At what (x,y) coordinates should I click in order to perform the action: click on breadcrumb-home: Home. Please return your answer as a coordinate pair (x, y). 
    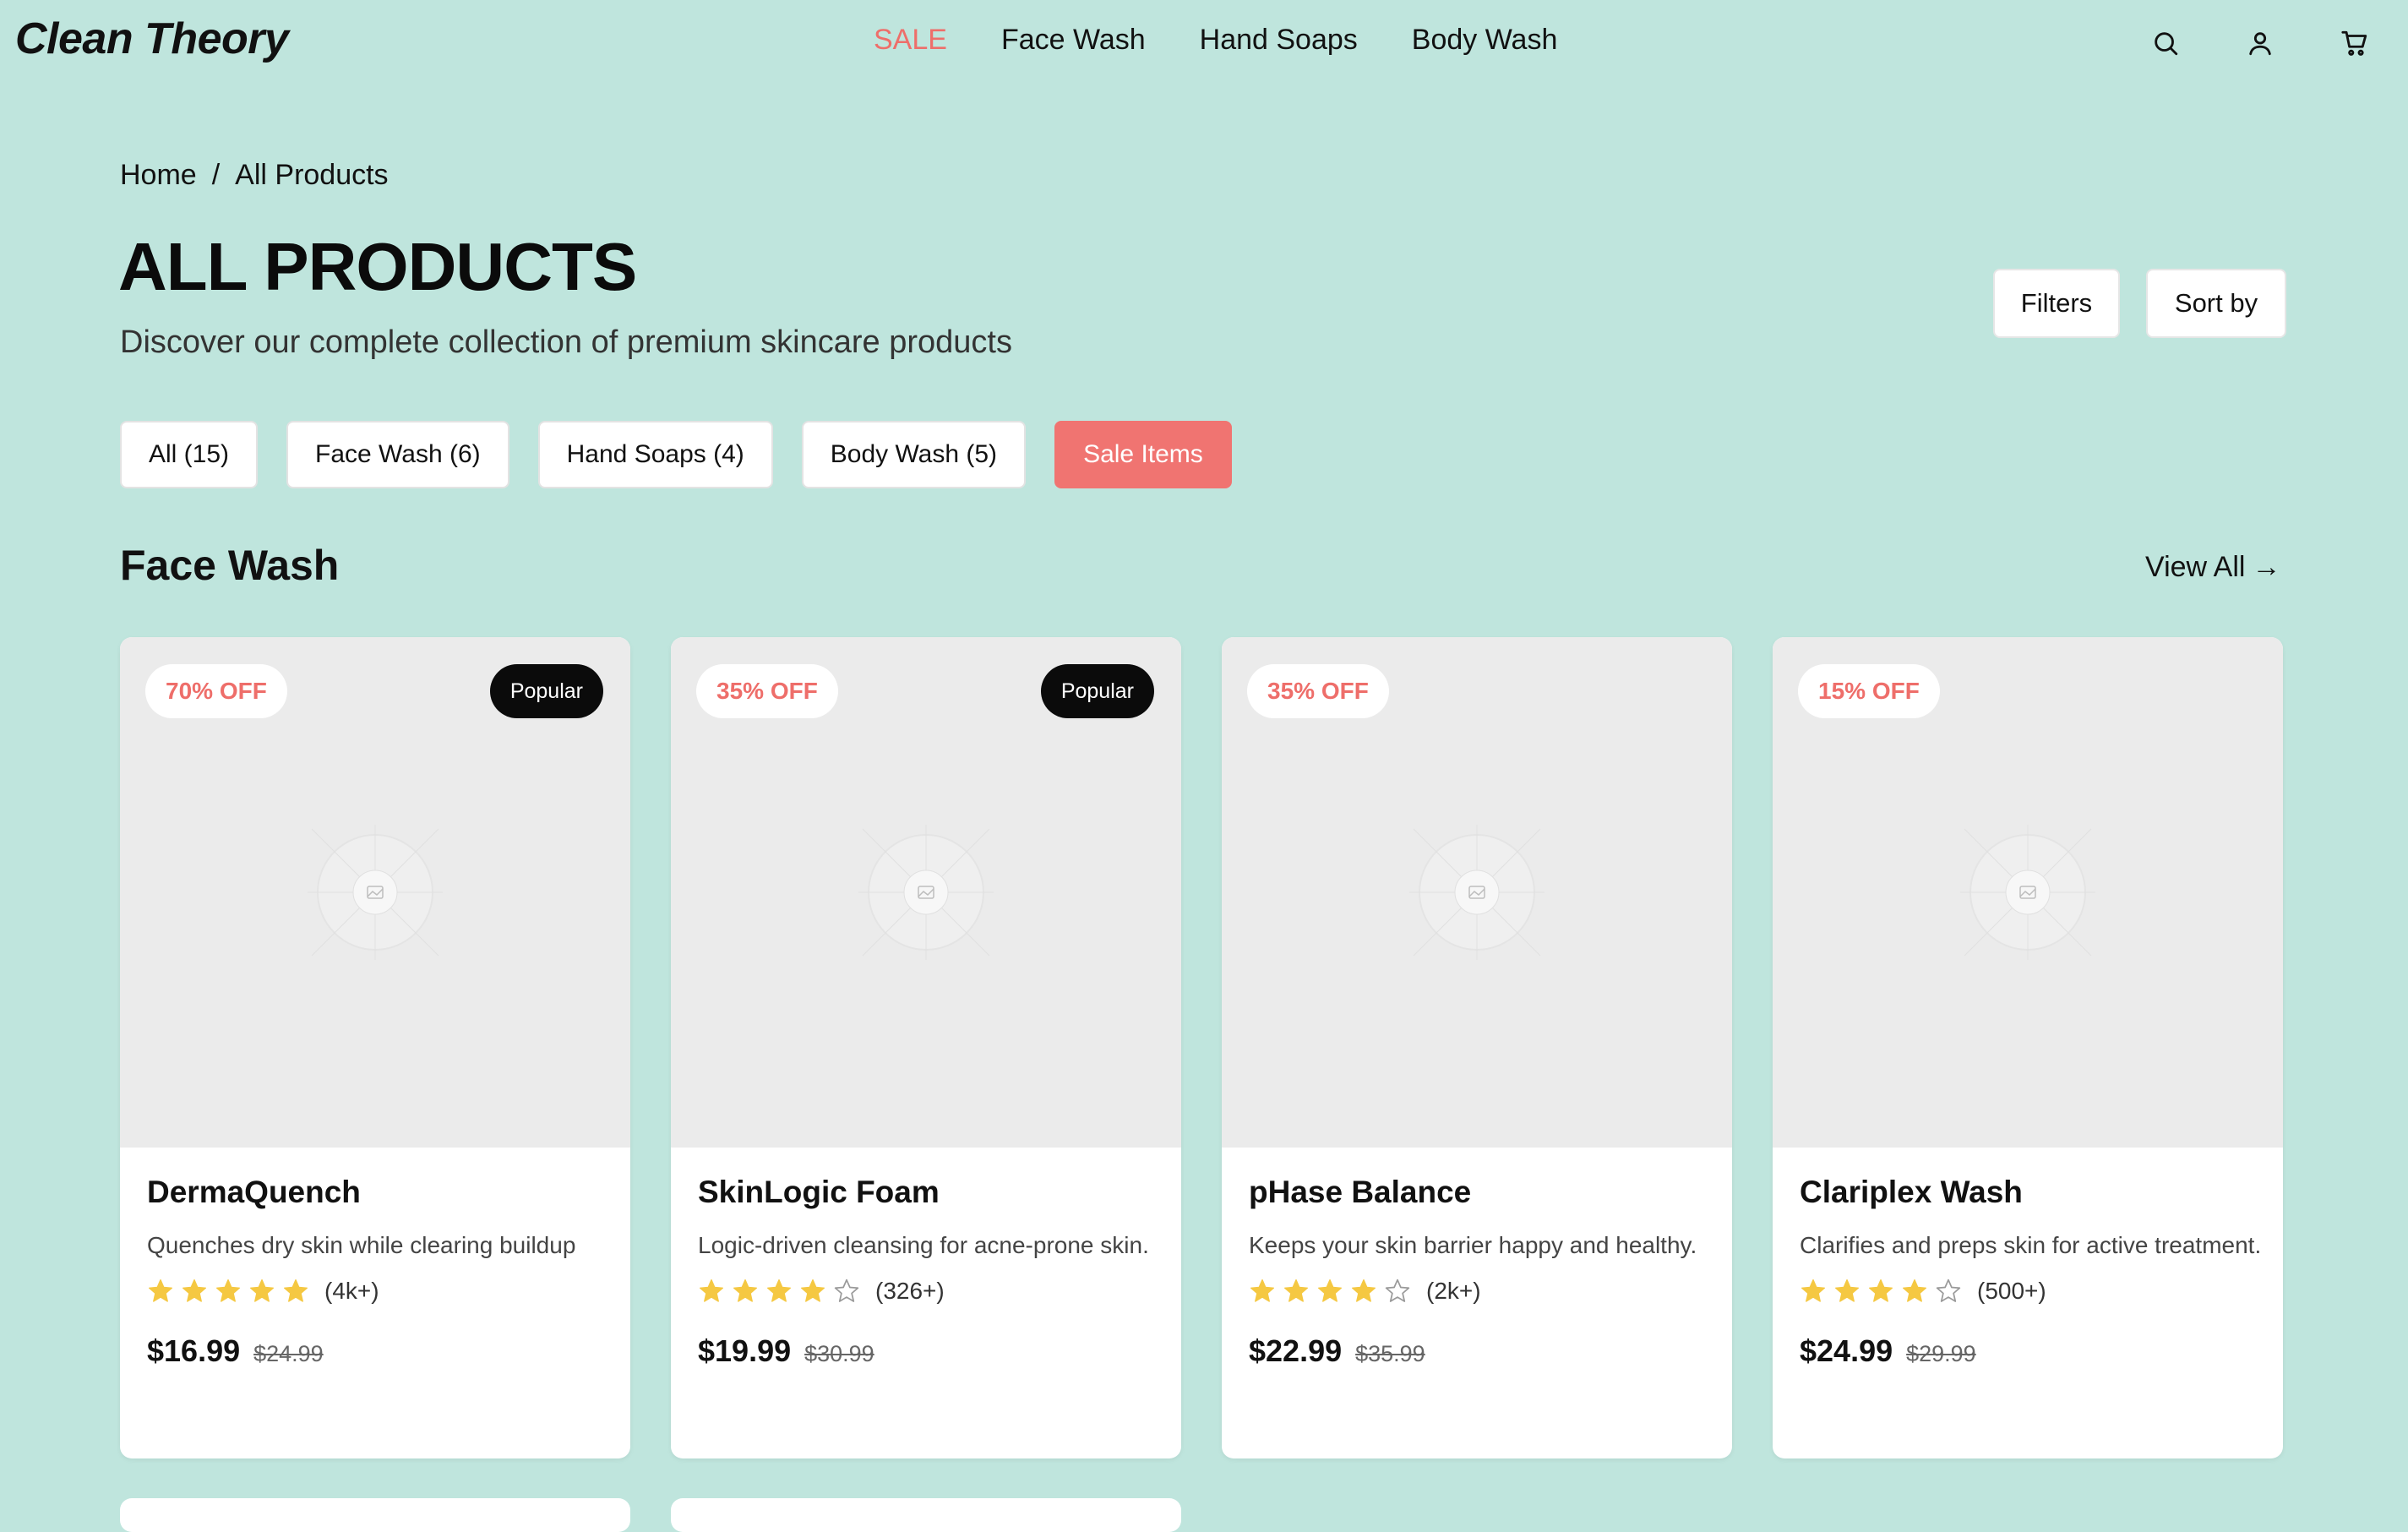
    Looking at the image, I should click on (158, 175).